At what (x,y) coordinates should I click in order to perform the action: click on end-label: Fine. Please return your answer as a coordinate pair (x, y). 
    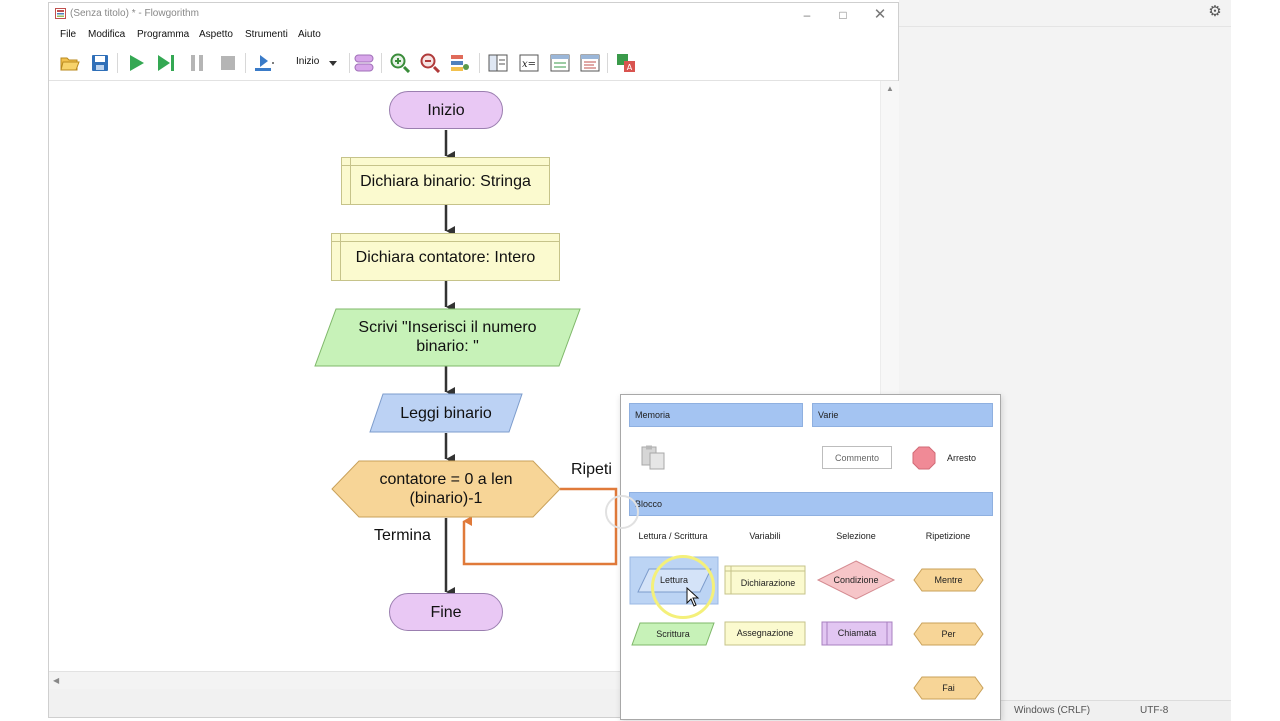
    Looking at the image, I should click on (446, 612).